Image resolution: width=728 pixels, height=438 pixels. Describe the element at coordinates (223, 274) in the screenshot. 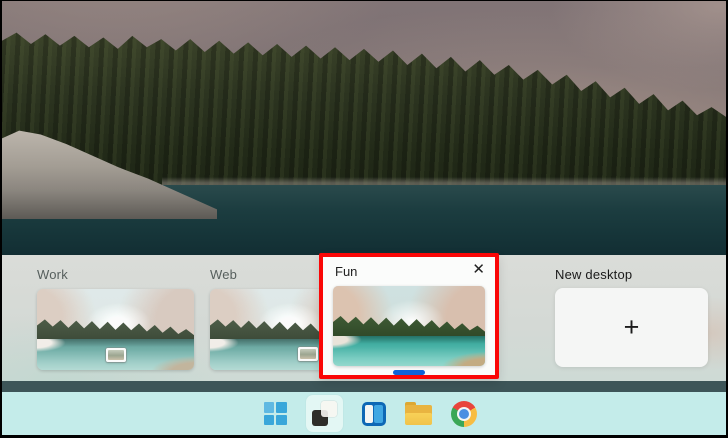

I see `desktop-label-web: Web` at that location.